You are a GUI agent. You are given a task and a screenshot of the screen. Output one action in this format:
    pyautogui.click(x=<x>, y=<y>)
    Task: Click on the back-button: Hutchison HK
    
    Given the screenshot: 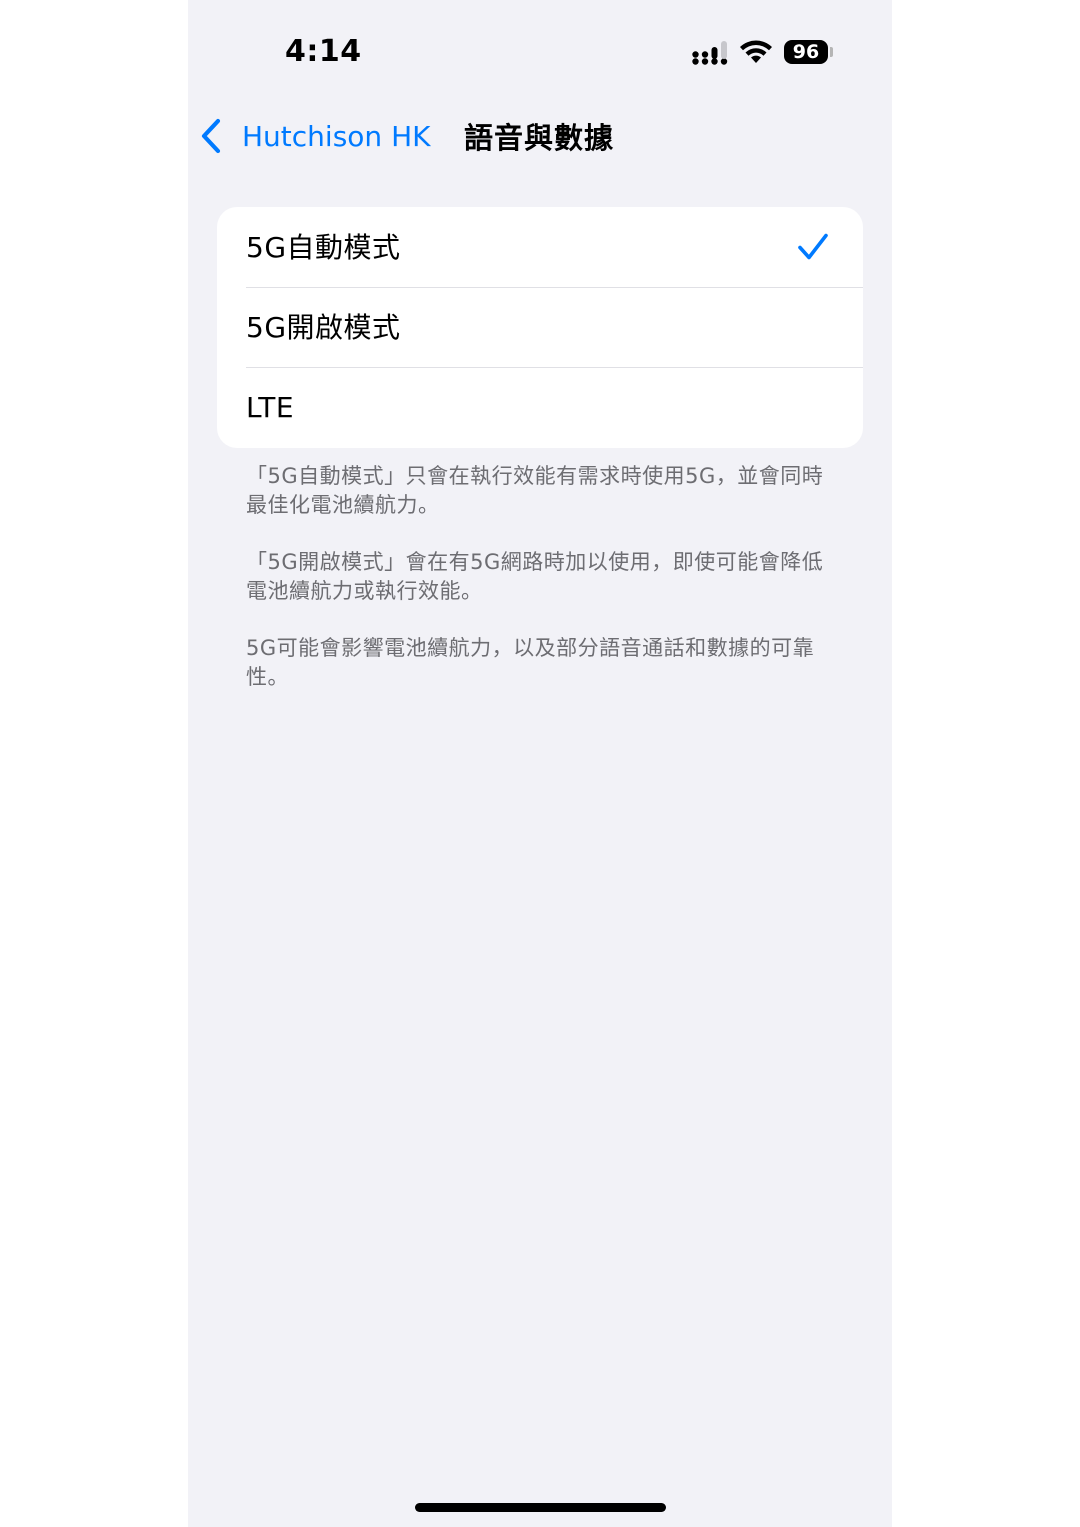 What is the action you would take?
    pyautogui.click(x=315, y=136)
    